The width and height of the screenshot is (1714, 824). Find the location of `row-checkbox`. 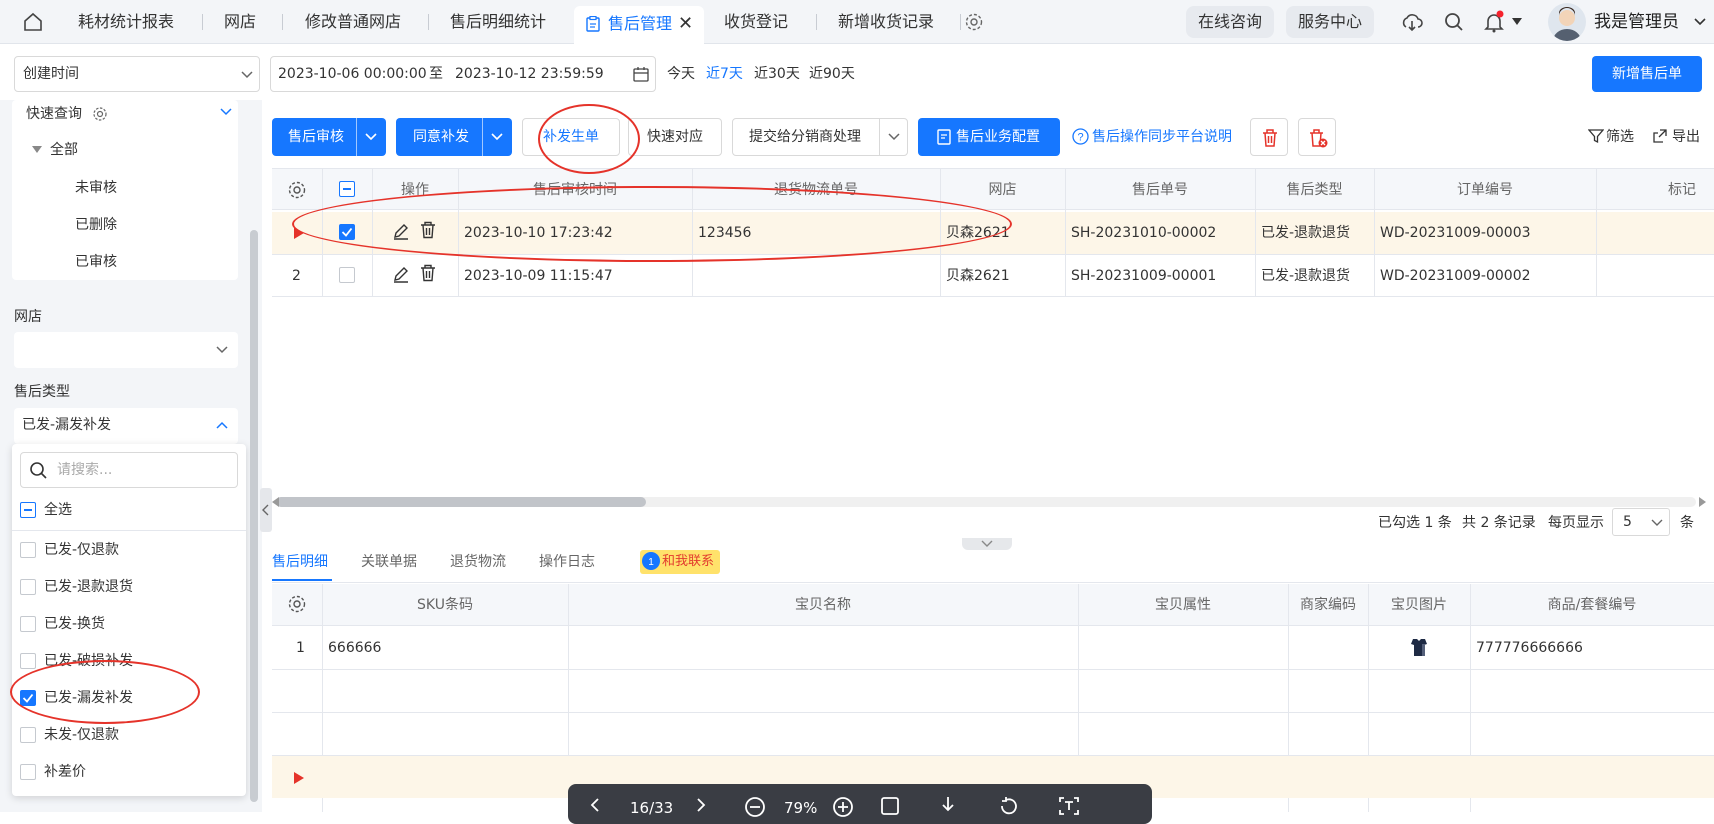

row-checkbox is located at coordinates (347, 275).